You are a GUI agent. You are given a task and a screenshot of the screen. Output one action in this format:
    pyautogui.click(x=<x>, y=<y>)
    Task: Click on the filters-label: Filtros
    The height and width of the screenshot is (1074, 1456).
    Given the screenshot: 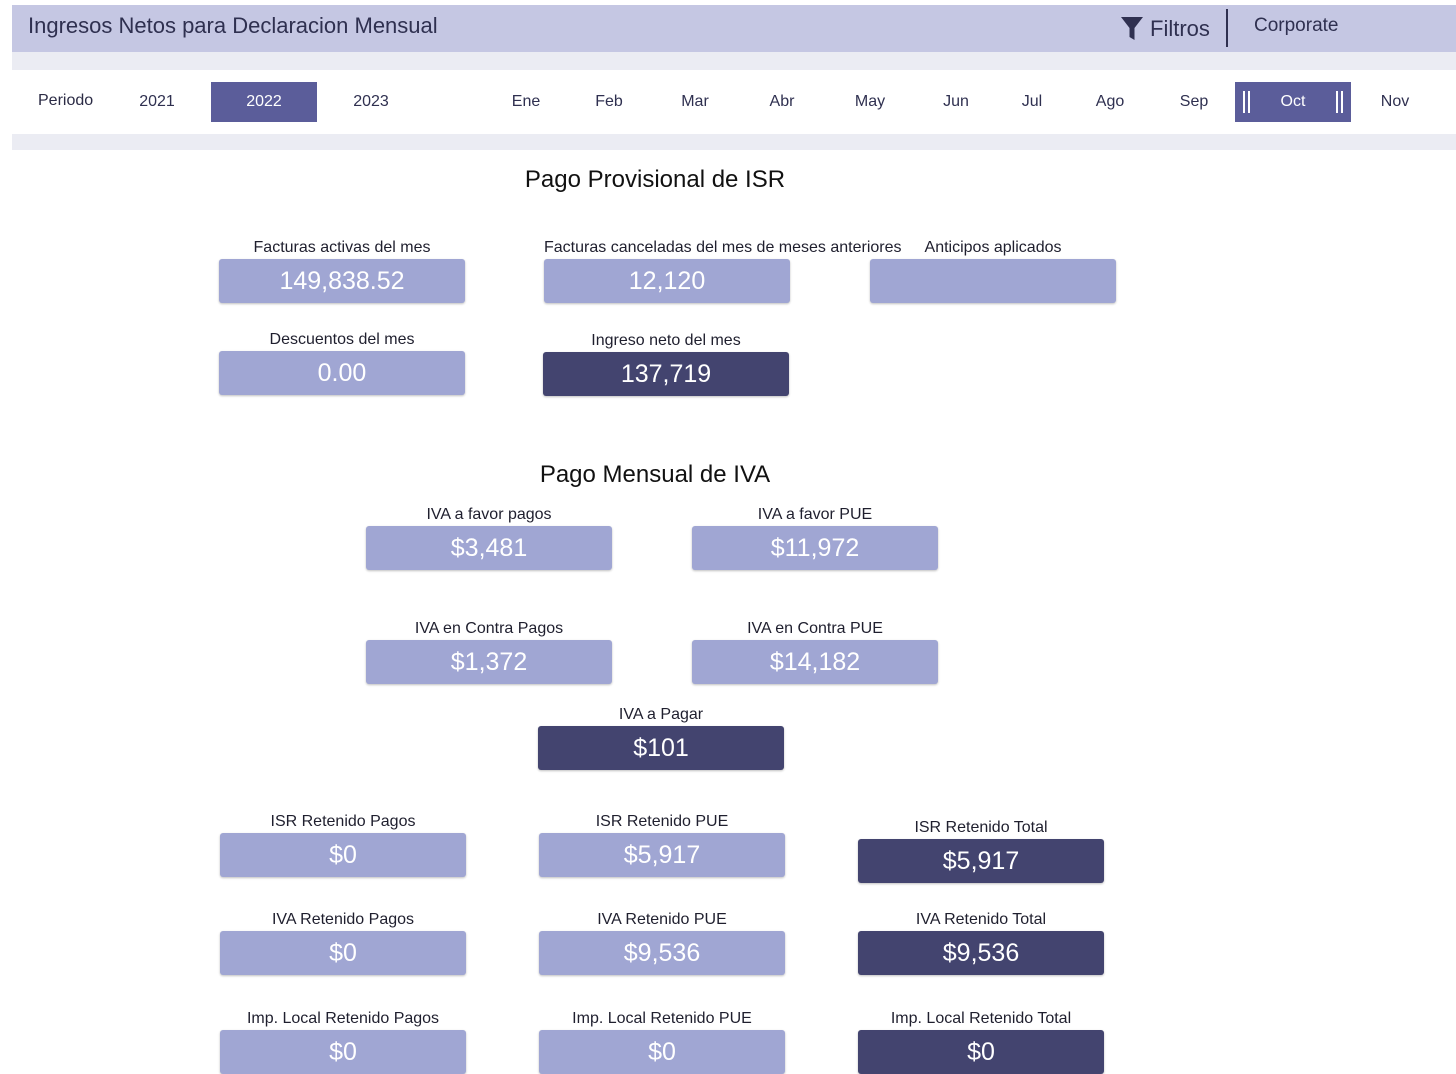 What is the action you would take?
    pyautogui.click(x=1180, y=28)
    